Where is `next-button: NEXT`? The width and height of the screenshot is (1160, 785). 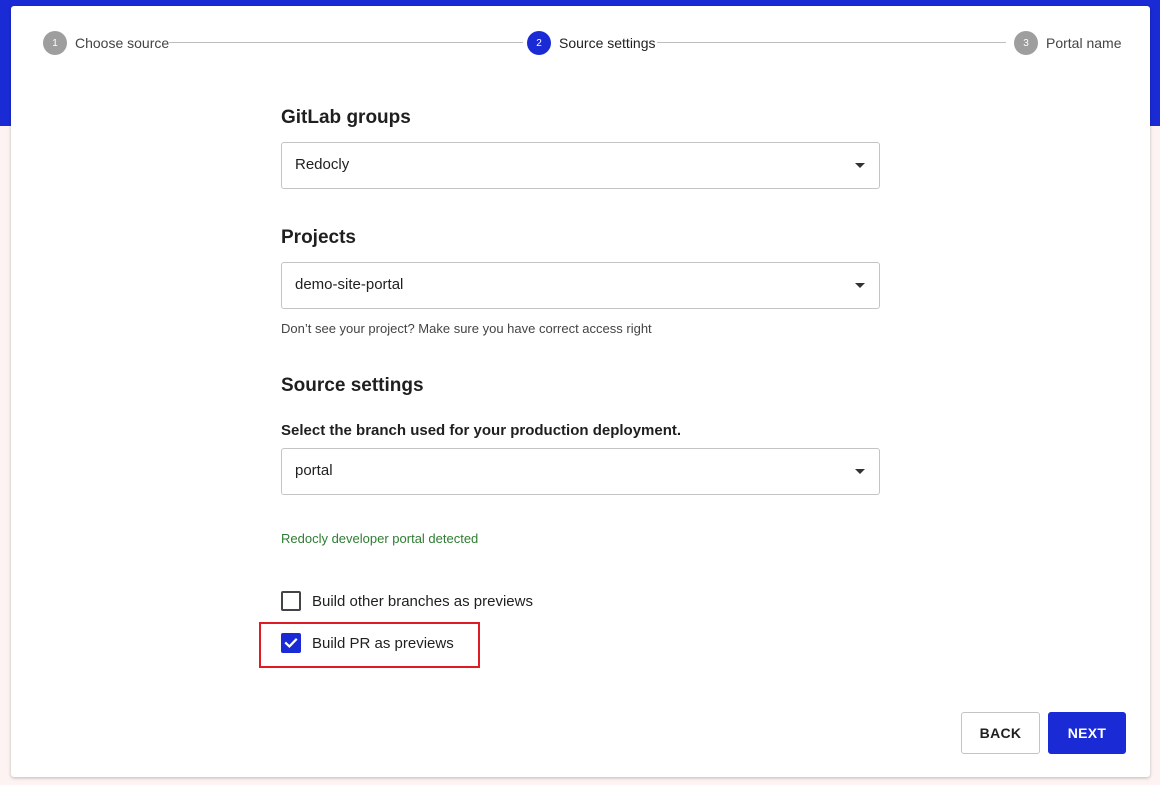
next-button: NEXT is located at coordinates (1087, 733).